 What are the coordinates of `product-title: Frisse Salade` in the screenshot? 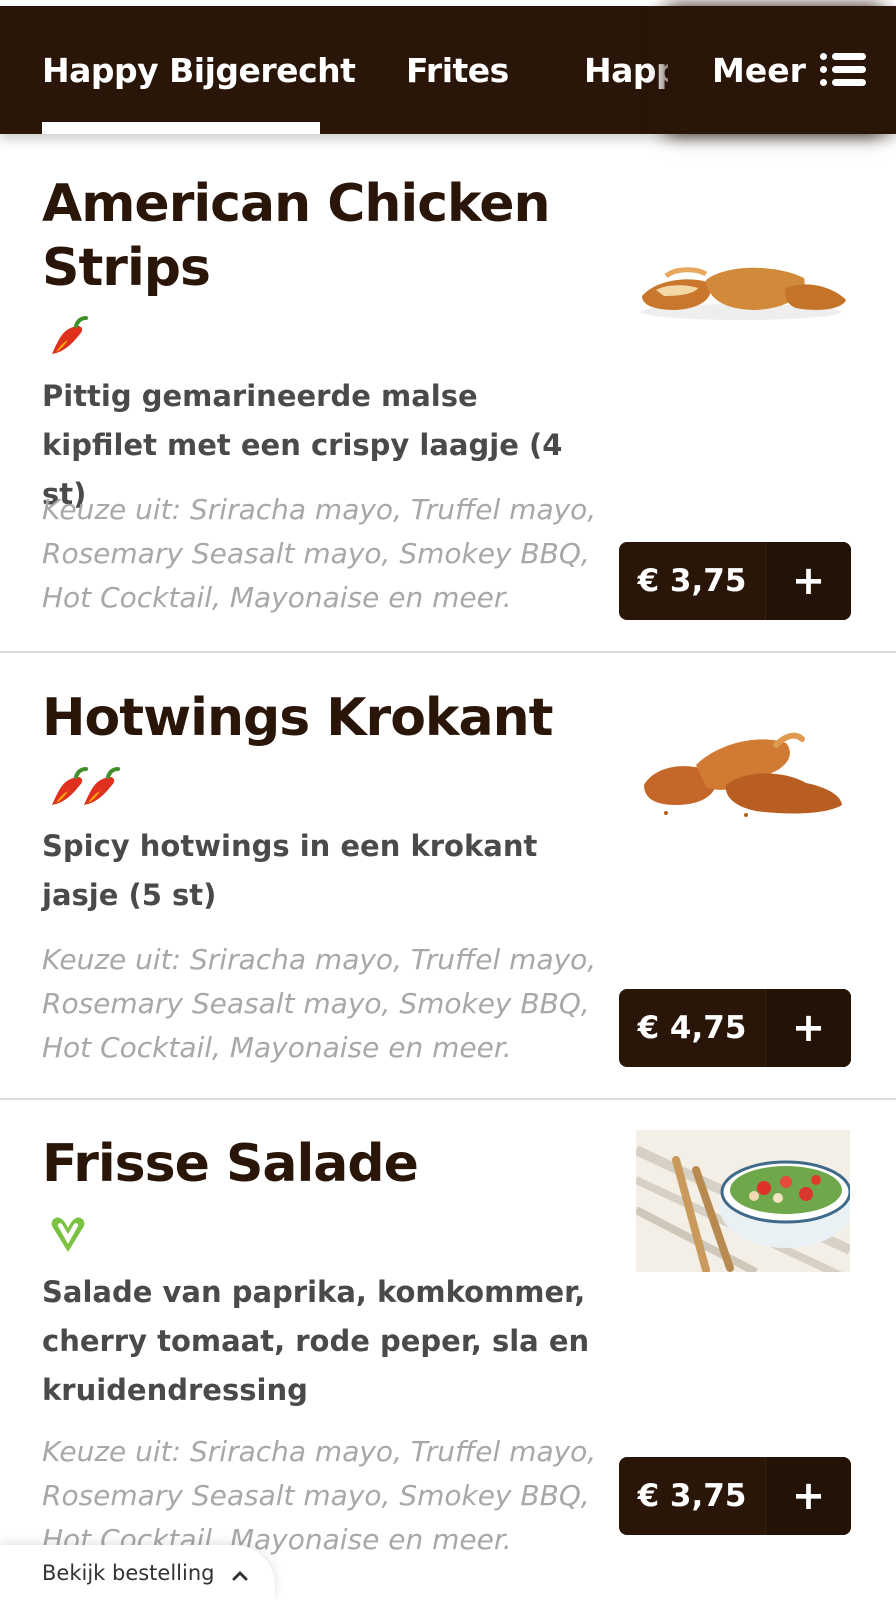 It's located at (230, 1164).